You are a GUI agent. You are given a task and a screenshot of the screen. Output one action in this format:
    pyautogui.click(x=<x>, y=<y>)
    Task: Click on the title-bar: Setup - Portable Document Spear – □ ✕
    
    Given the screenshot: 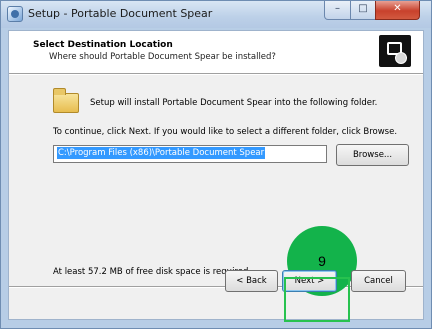 What is the action you would take?
    pyautogui.click(x=216, y=14)
    